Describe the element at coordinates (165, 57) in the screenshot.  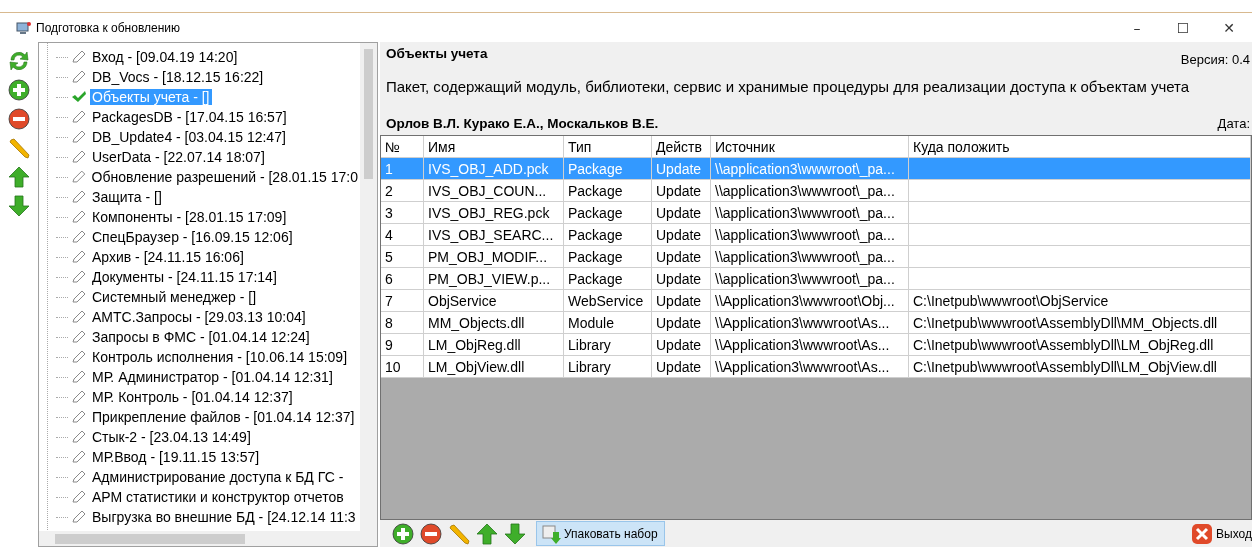
I see `tree-item: Вход - [09.04.19 14:20]` at that location.